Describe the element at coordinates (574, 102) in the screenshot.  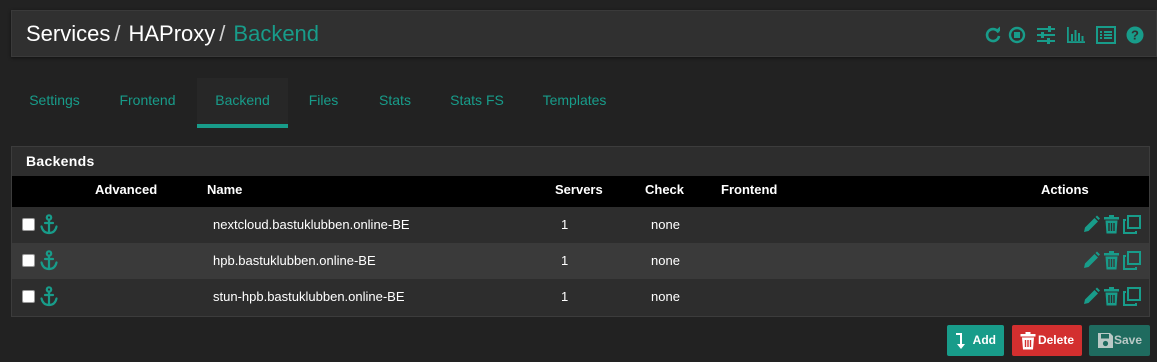
I see `tab-templates: Templates` at that location.